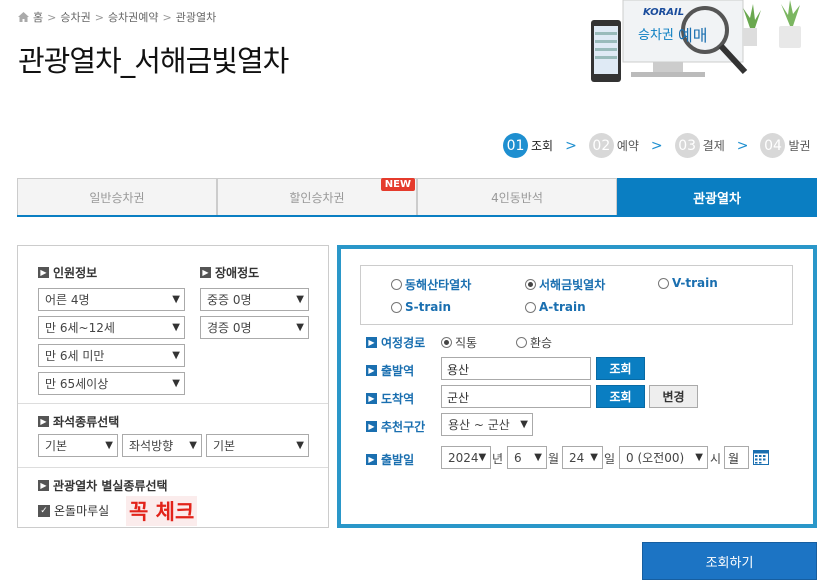  What do you see at coordinates (431, 284) in the screenshot?
I see `radio-donghae: 동해산타열차` at bounding box center [431, 284].